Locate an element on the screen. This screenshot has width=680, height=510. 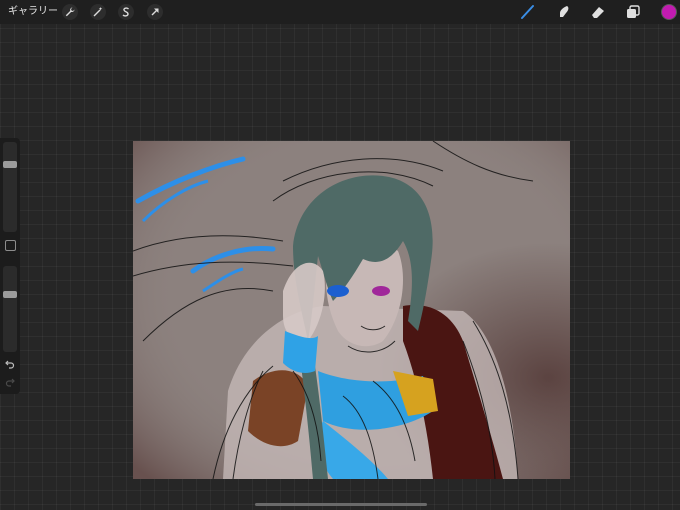
top-toolbar: ギャラリー is located at coordinates (340, 12).